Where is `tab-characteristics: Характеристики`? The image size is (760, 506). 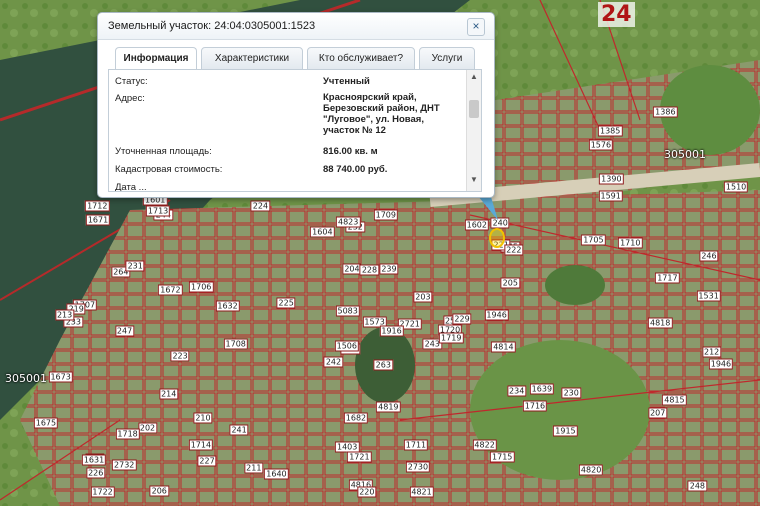 tab-characteristics: Характеристики is located at coordinates (252, 58).